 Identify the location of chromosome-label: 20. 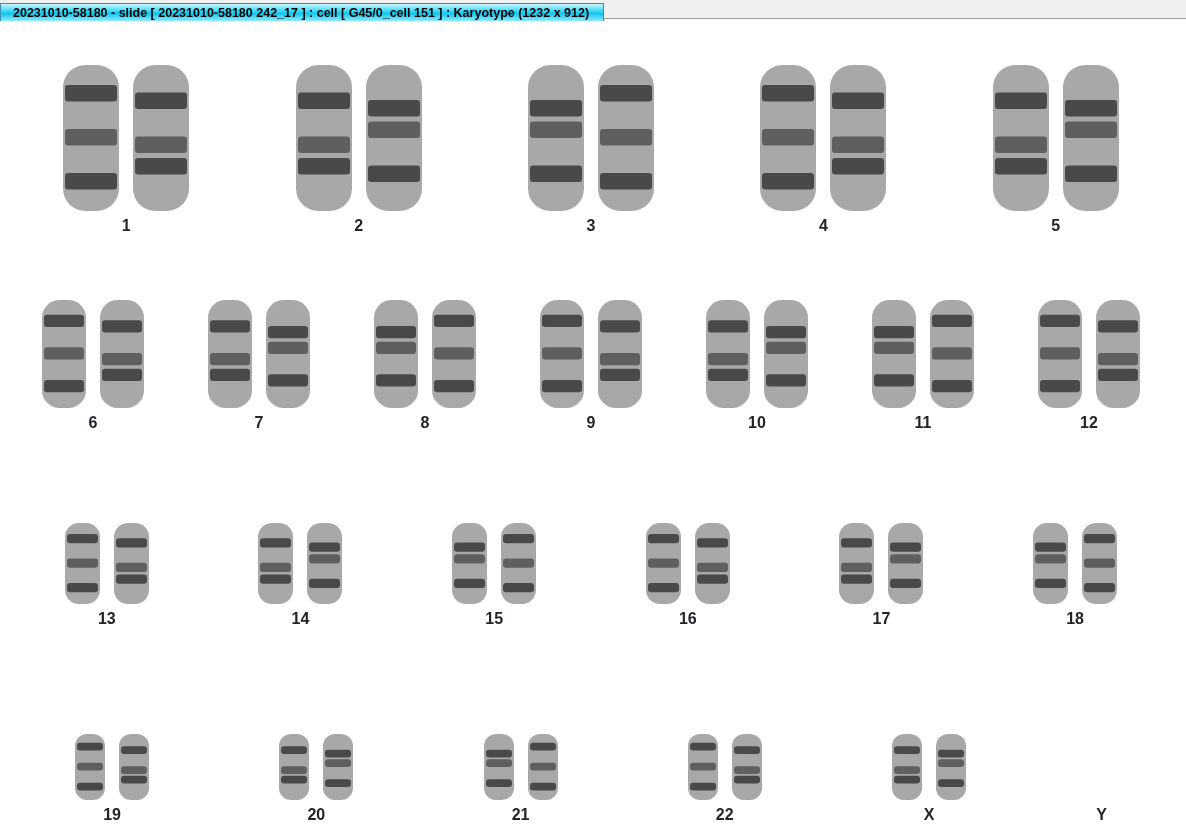
(316, 815).